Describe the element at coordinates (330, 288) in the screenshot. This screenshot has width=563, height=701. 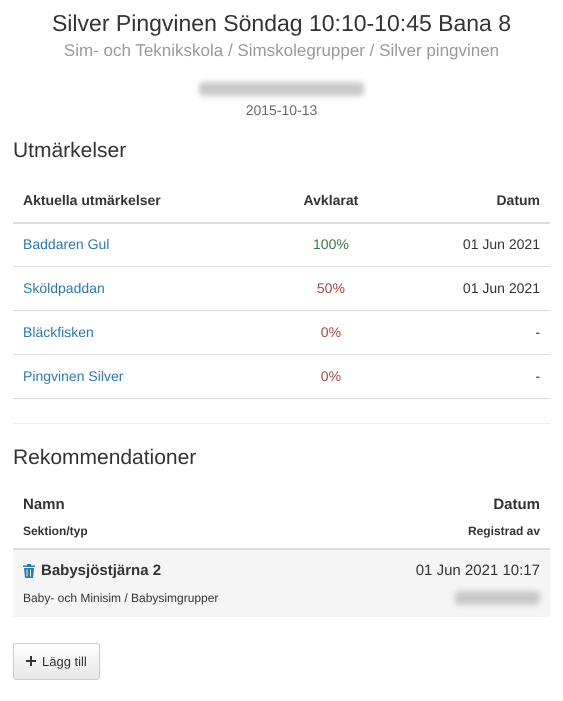
I see `progress-value: 50%` at that location.